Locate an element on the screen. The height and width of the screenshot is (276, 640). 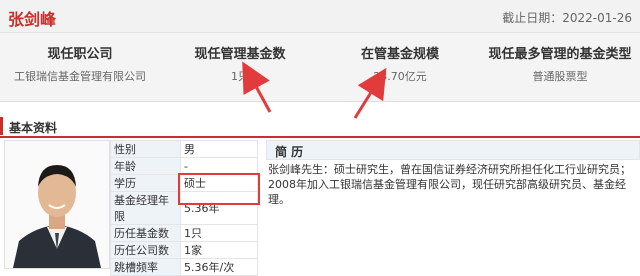
section-title-text: 基本资料 is located at coordinates (33, 128).